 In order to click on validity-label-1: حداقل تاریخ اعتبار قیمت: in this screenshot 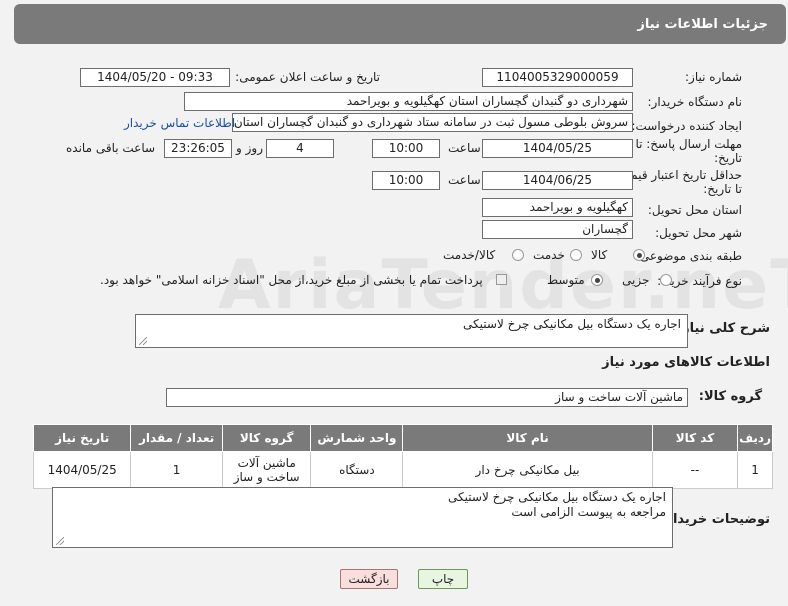, I will do `click(678, 175)`.